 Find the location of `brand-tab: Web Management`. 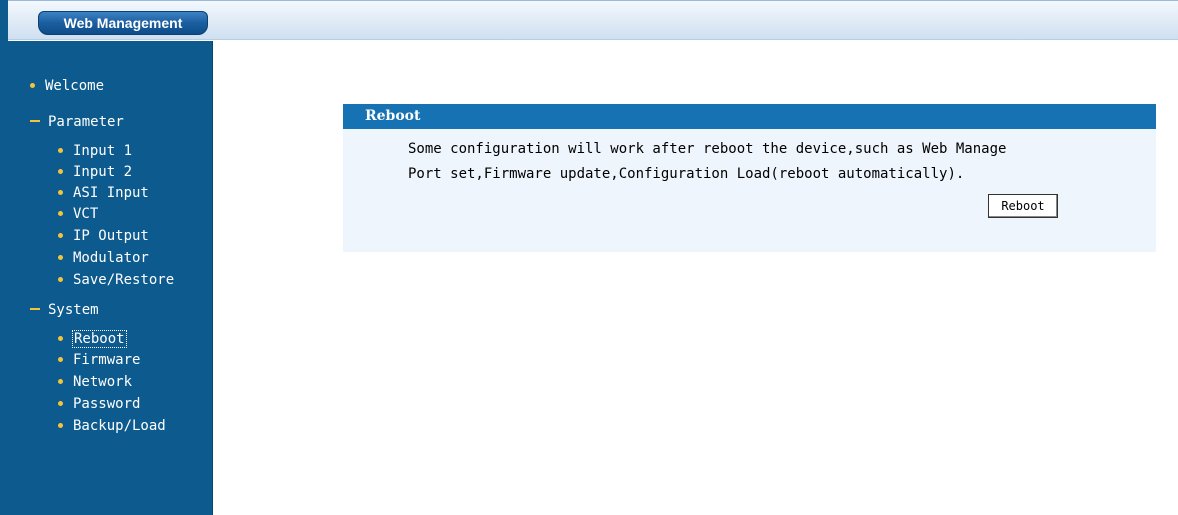

brand-tab: Web Management is located at coordinates (123, 23).